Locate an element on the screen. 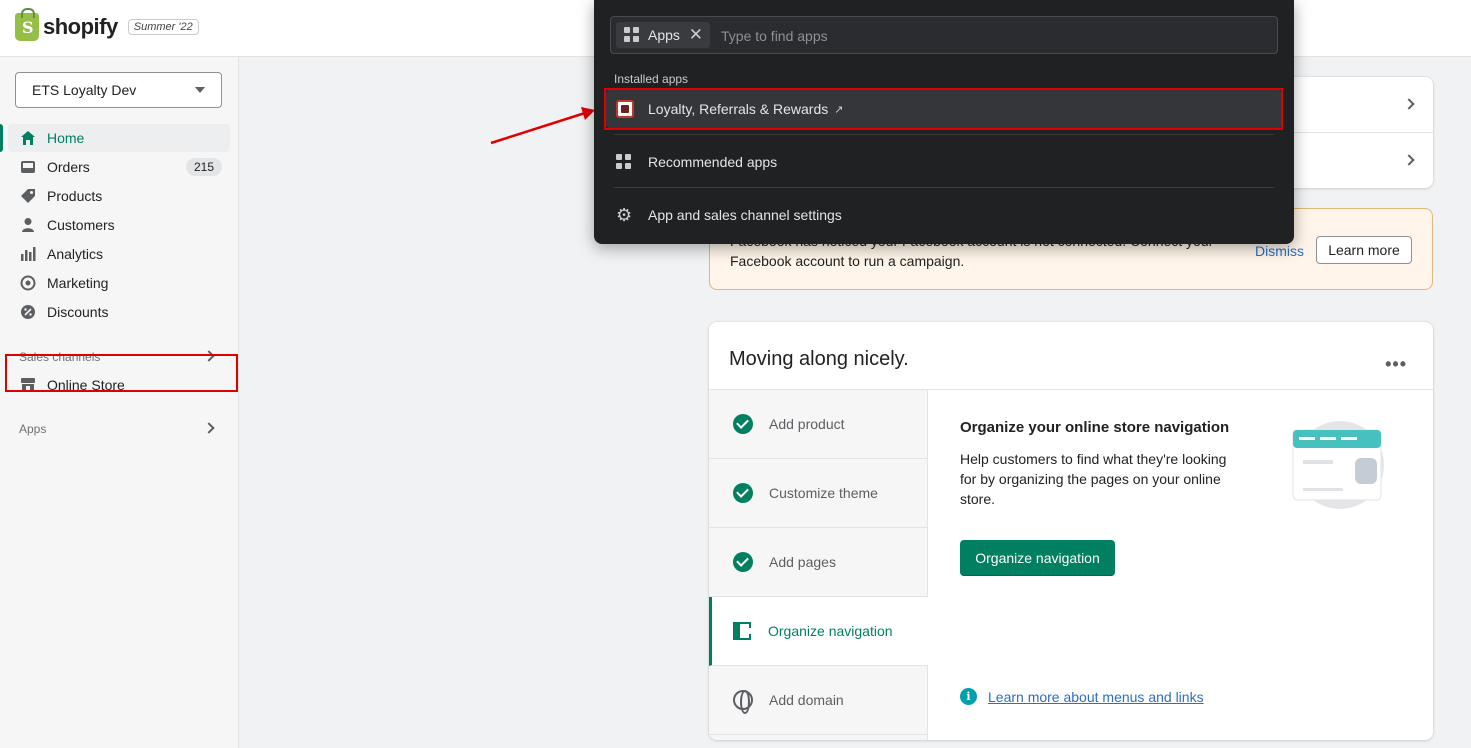 This screenshot has height=748, width=1471. active-indicator is located at coordinates (1, 138).